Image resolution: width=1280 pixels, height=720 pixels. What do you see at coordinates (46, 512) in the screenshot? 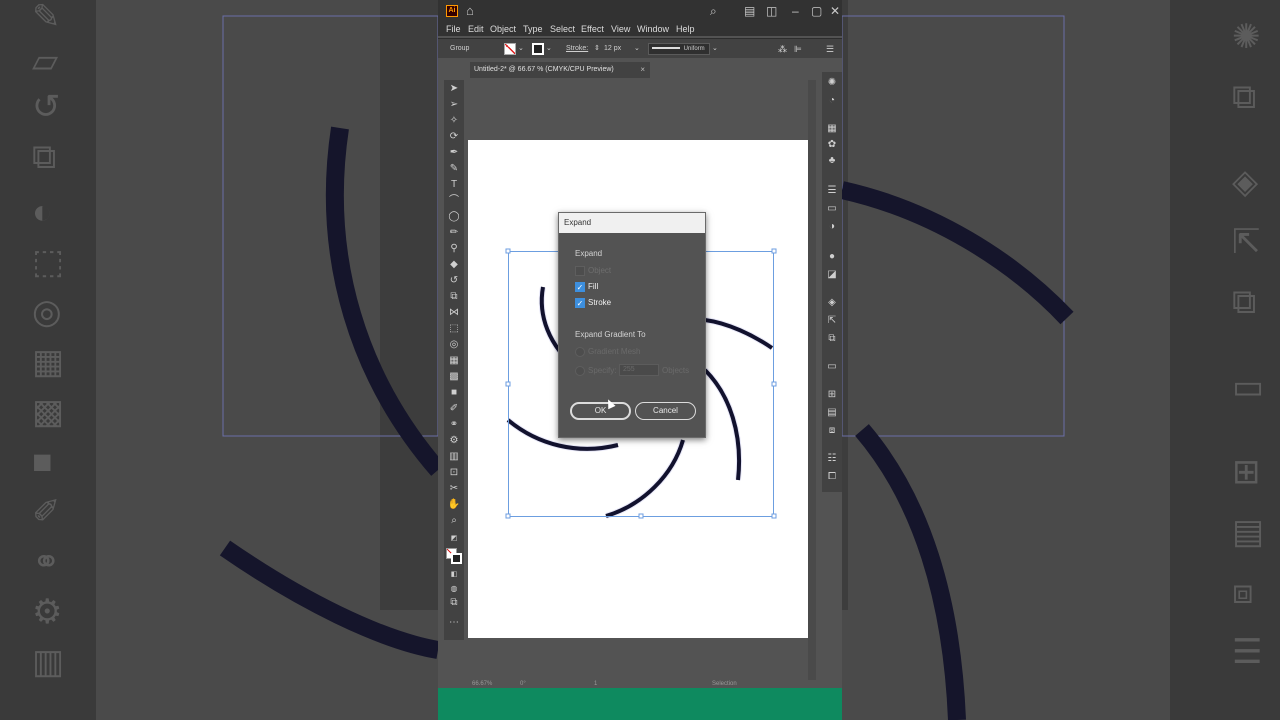
I see `ghost-eyedropper-icon: ✐` at bounding box center [46, 512].